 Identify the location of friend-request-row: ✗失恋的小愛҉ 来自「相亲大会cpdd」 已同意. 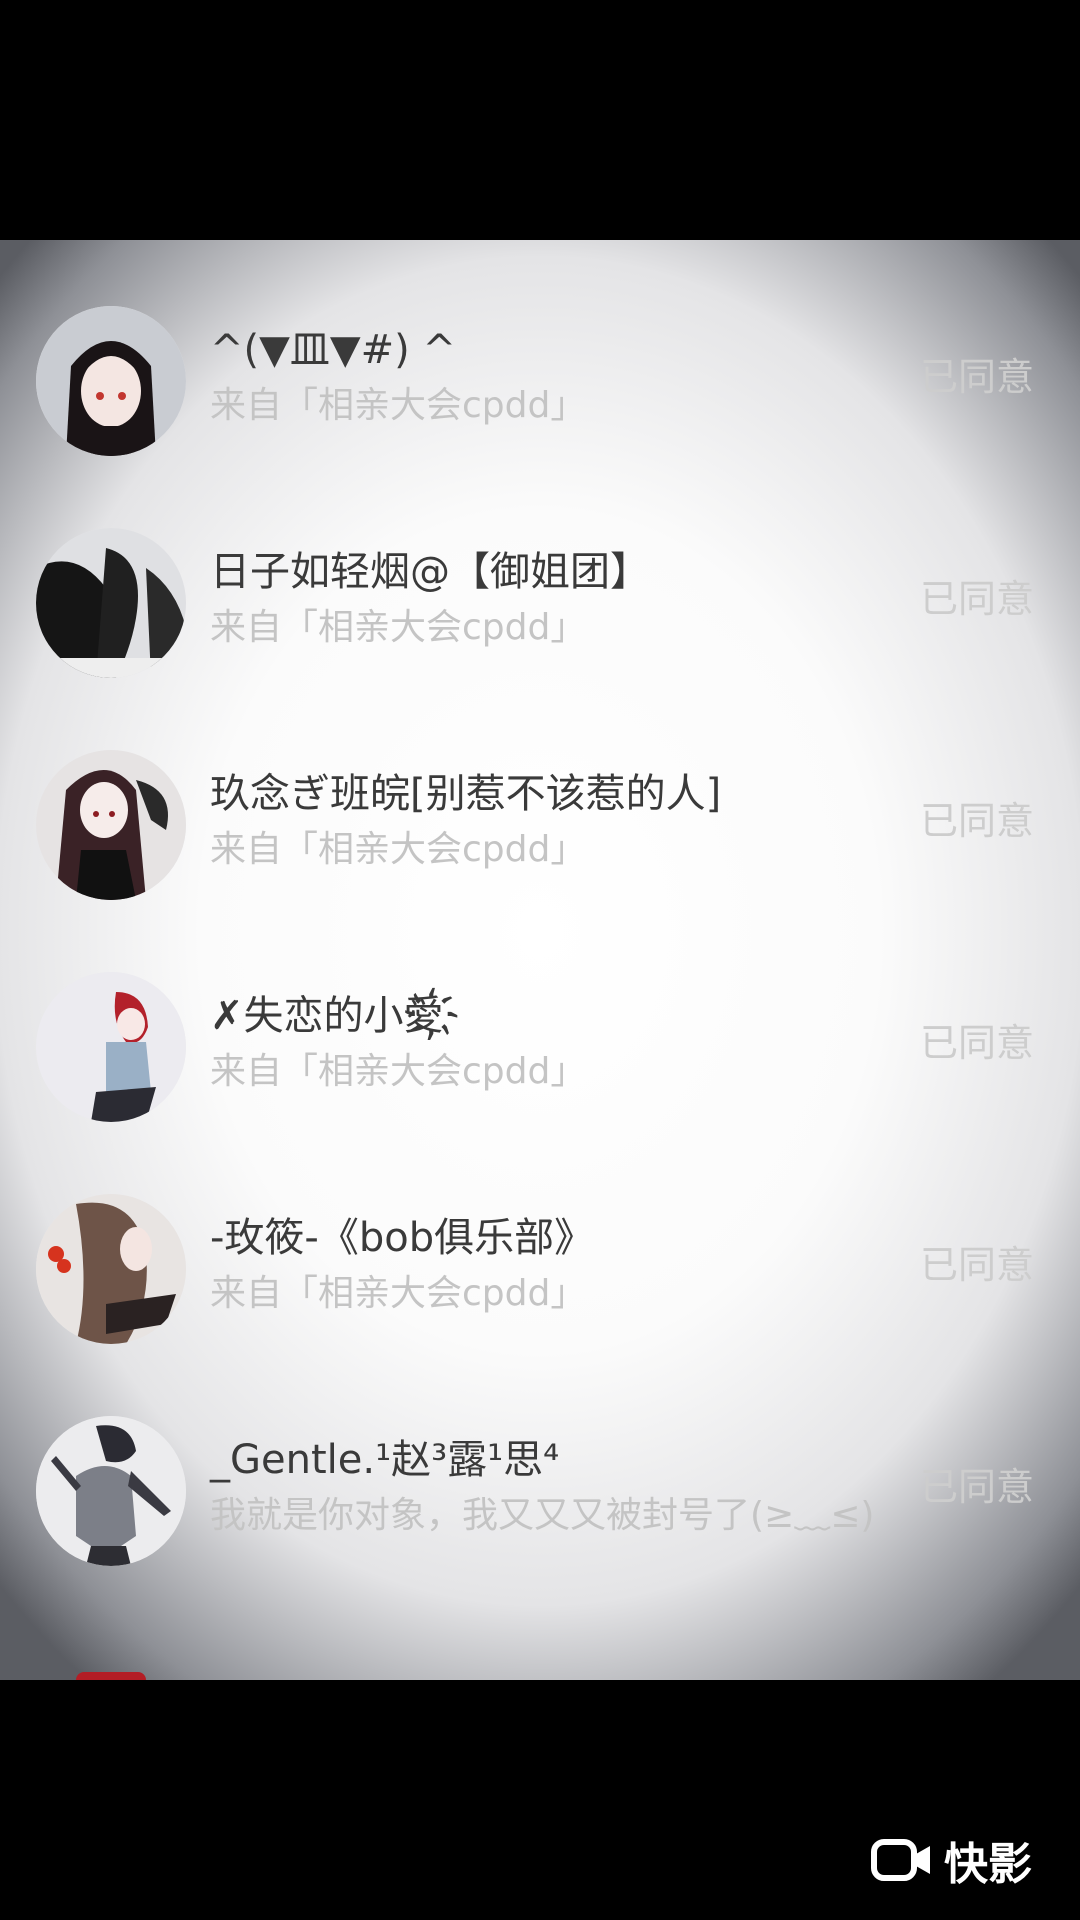
(540, 1062).